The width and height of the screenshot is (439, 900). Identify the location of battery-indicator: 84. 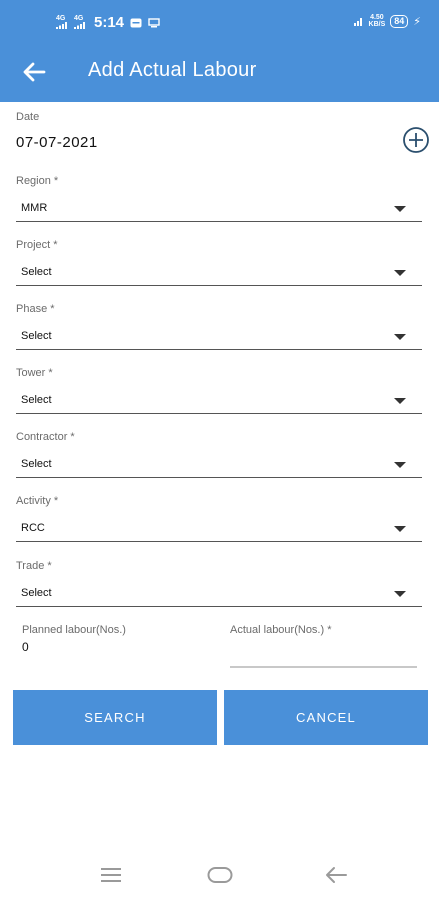
(399, 21).